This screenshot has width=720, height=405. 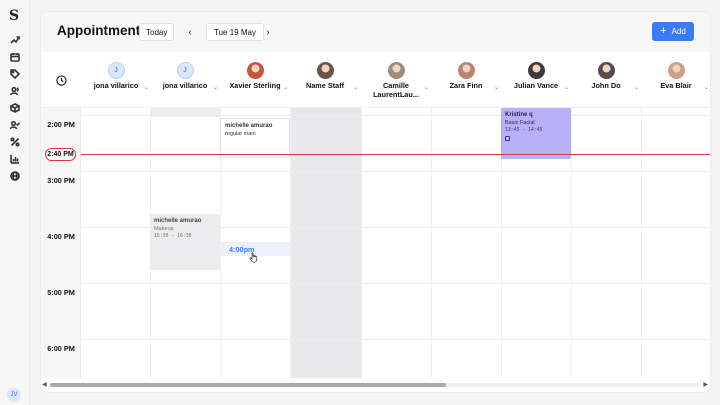 What do you see at coordinates (102, 30) in the screenshot?
I see `page-title: Appointments` at bounding box center [102, 30].